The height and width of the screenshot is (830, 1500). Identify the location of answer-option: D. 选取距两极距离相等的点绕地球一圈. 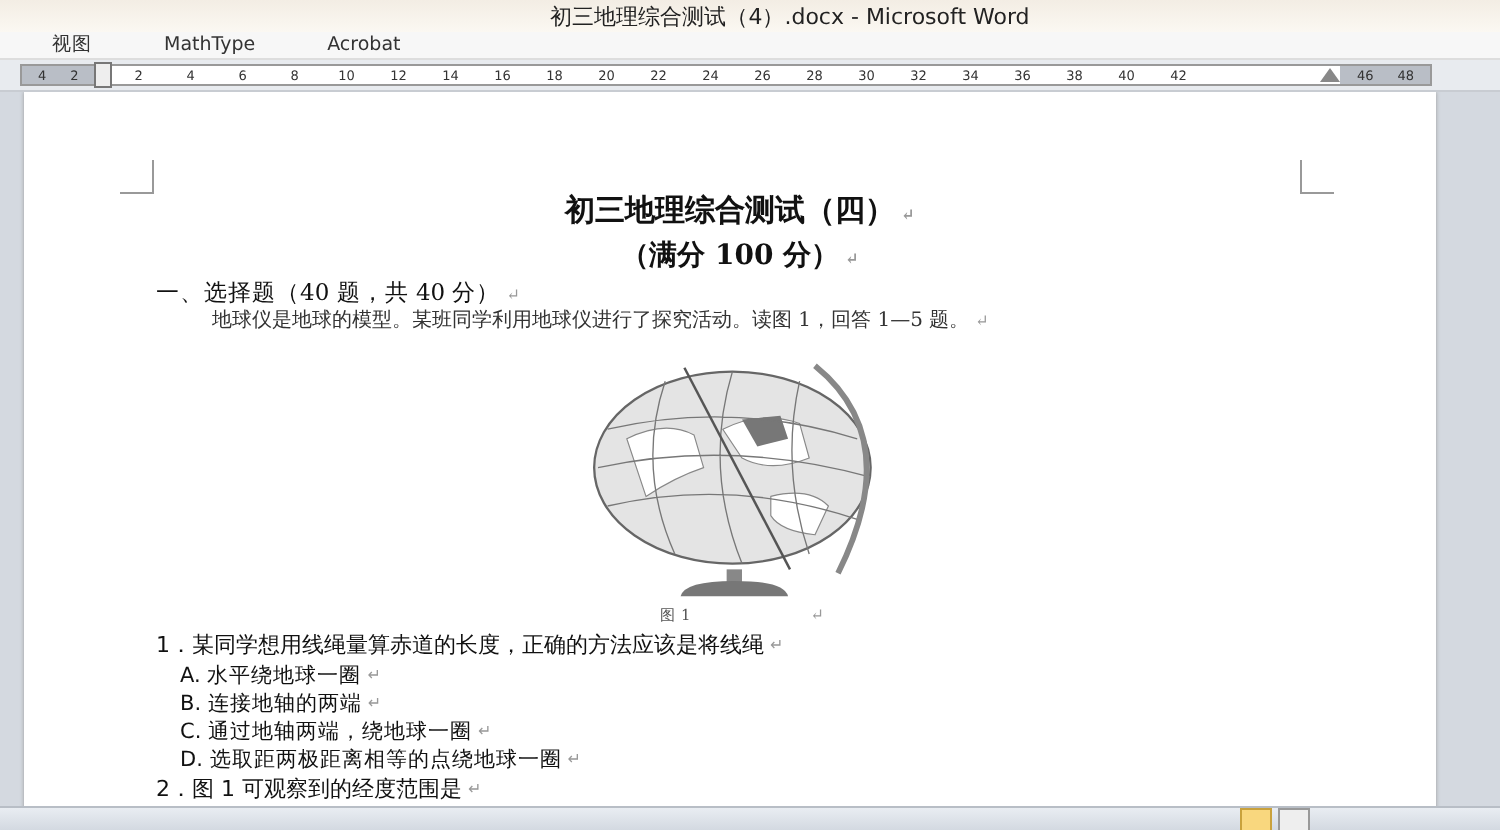
(371, 760).